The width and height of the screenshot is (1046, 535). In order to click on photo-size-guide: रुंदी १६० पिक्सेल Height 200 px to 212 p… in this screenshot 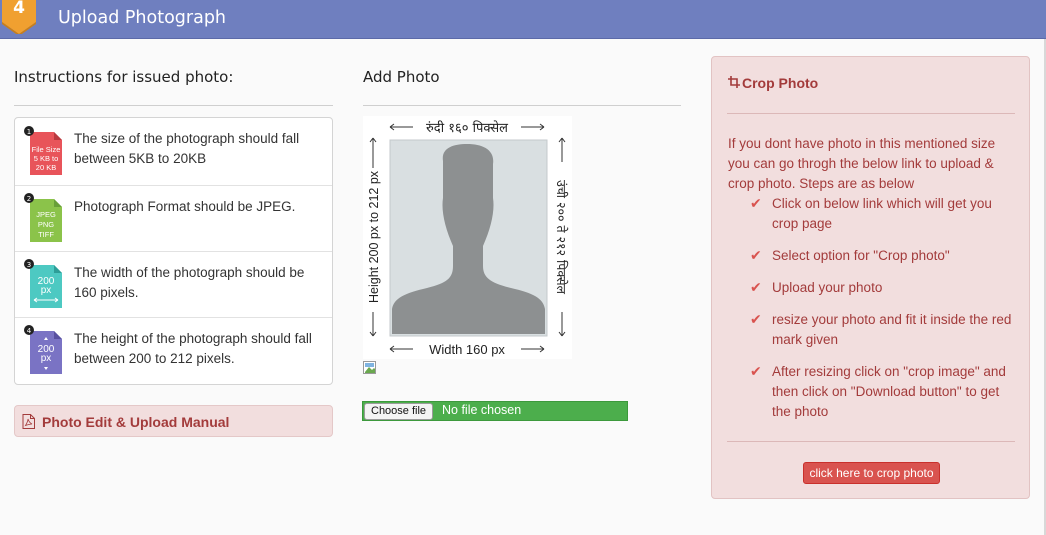, I will do `click(467, 237)`.